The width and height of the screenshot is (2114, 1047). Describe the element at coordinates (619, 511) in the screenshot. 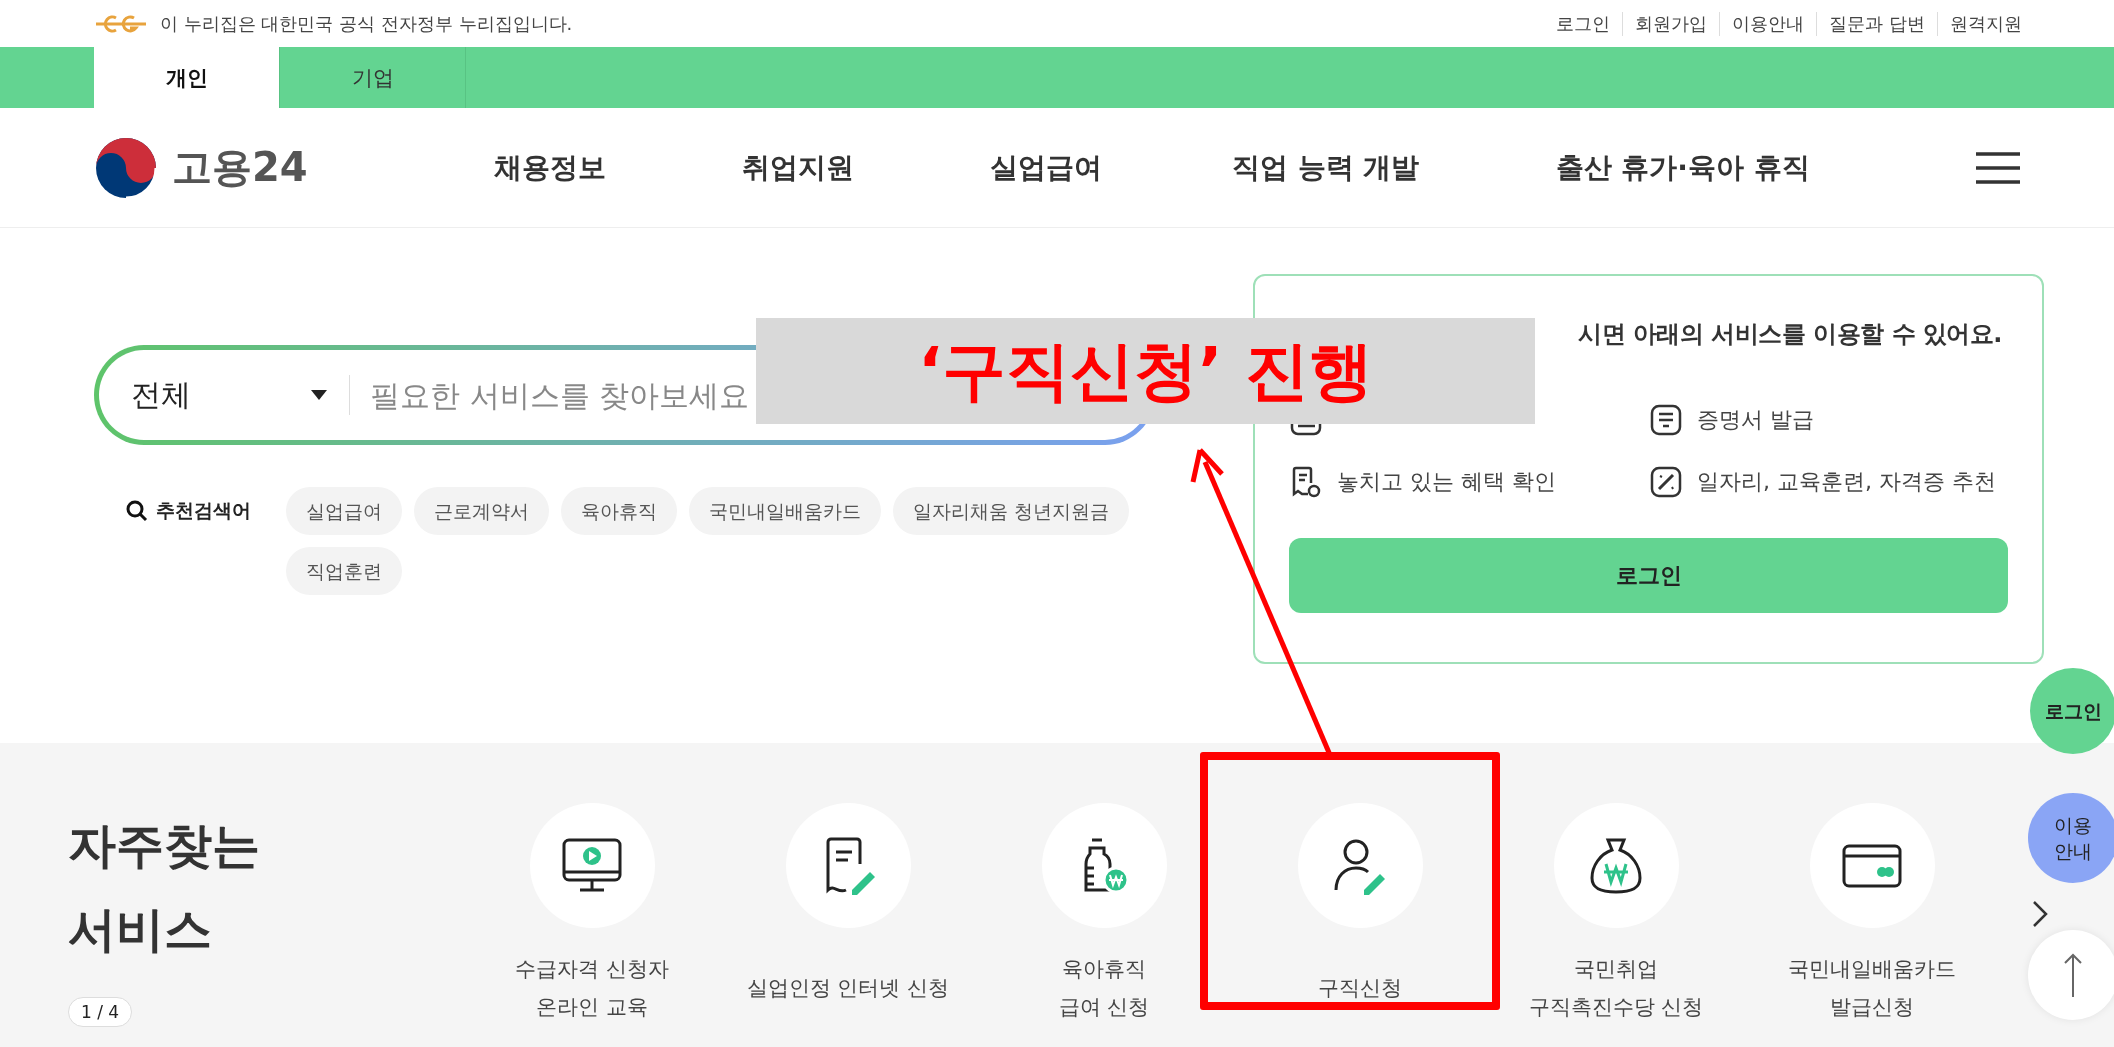

I see `keyword-chip: 육아휴직` at that location.